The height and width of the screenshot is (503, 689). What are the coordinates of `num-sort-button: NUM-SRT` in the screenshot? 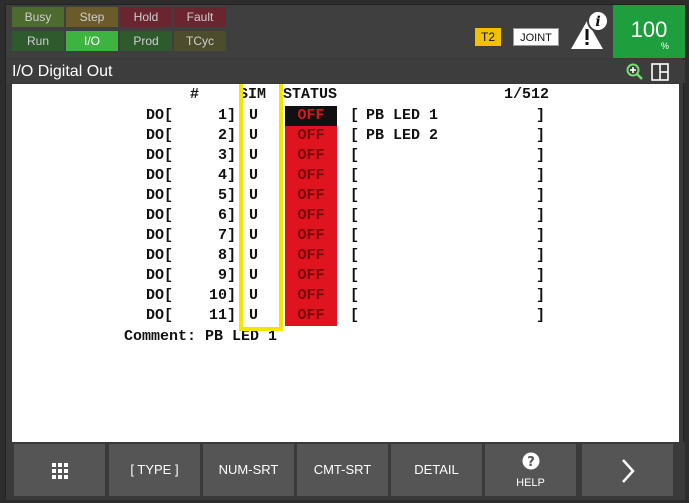 It's located at (248, 470).